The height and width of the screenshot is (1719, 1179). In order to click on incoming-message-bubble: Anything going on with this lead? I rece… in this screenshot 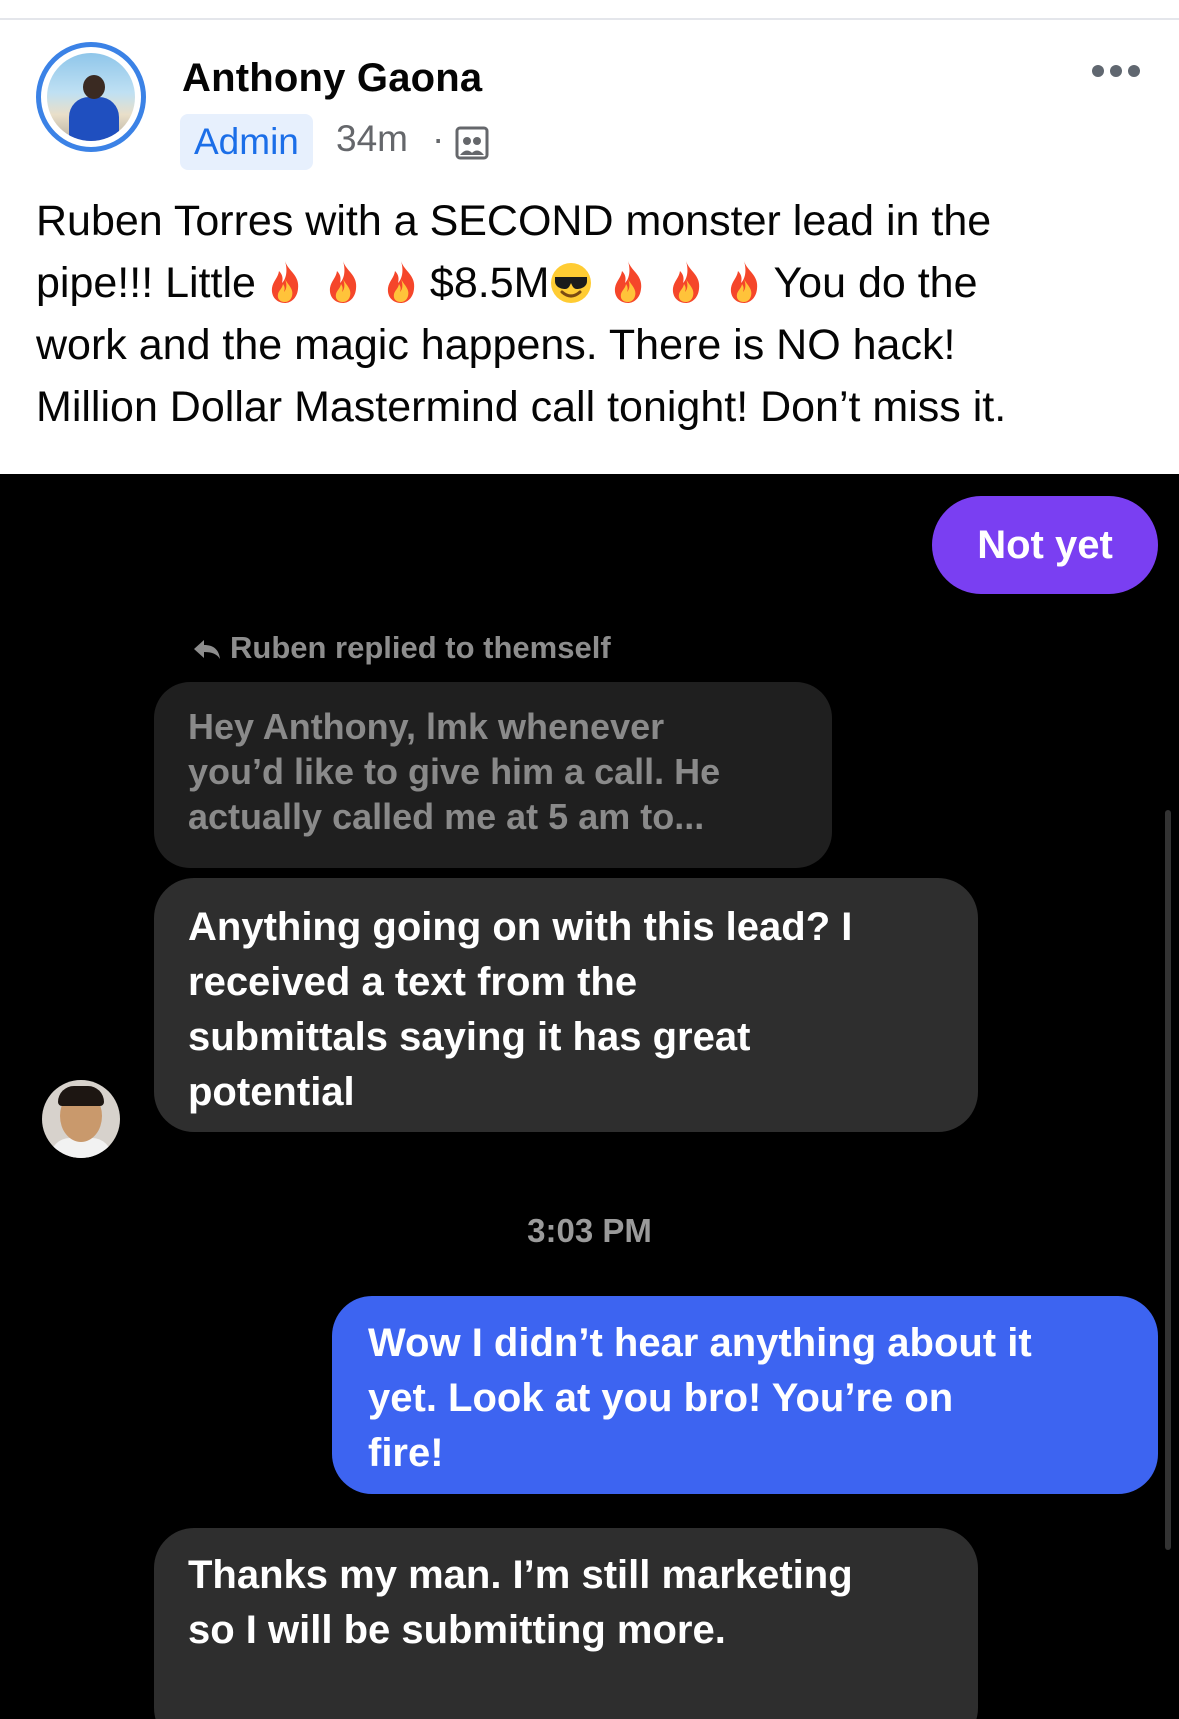, I will do `click(566, 1005)`.